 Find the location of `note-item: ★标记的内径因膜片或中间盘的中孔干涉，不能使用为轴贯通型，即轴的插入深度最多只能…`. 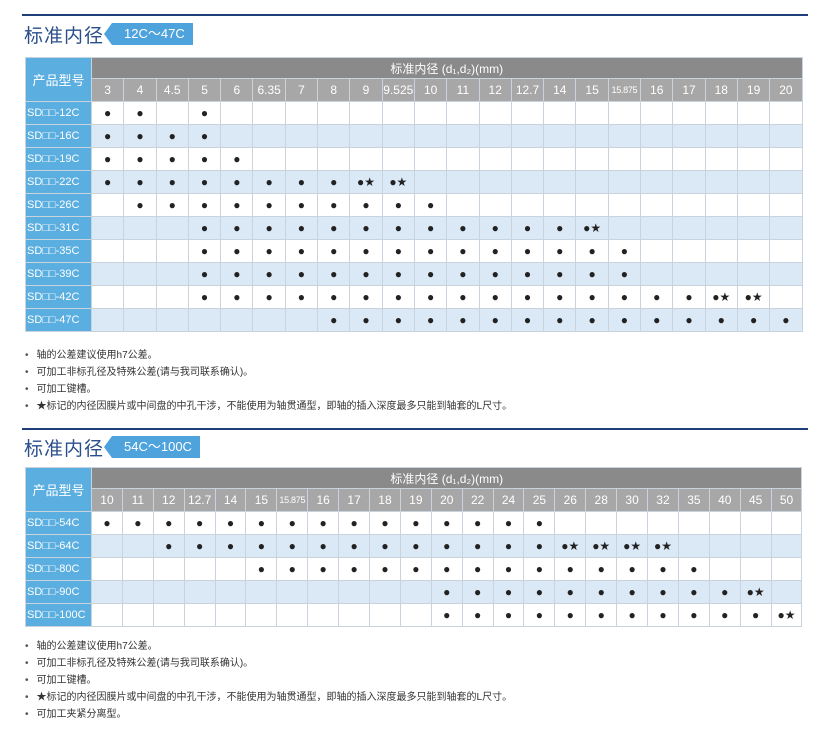

note-item: ★标记的内径因膜片或中间盘的中孔干涉，不能使用为轴贯通型，即轴的插入深度最多只能… is located at coordinates (269, 697).